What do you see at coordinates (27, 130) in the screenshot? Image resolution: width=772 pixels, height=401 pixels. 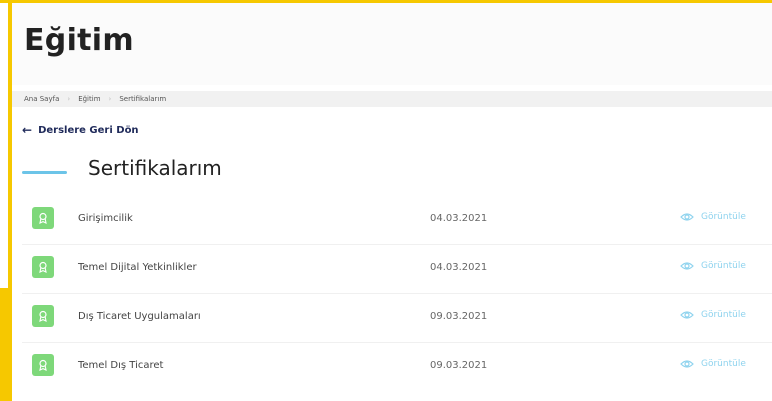 I see `arrow-left-icon: ←` at bounding box center [27, 130].